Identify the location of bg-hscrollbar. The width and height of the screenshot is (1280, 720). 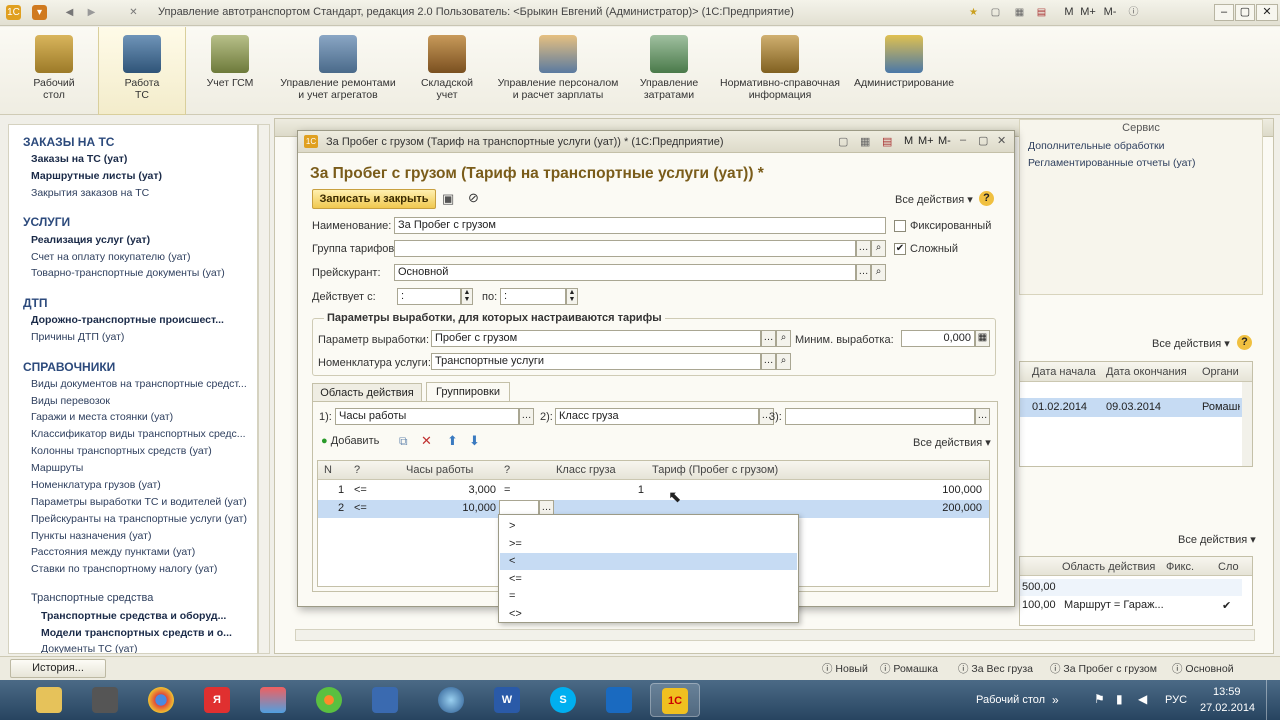
(775, 635).